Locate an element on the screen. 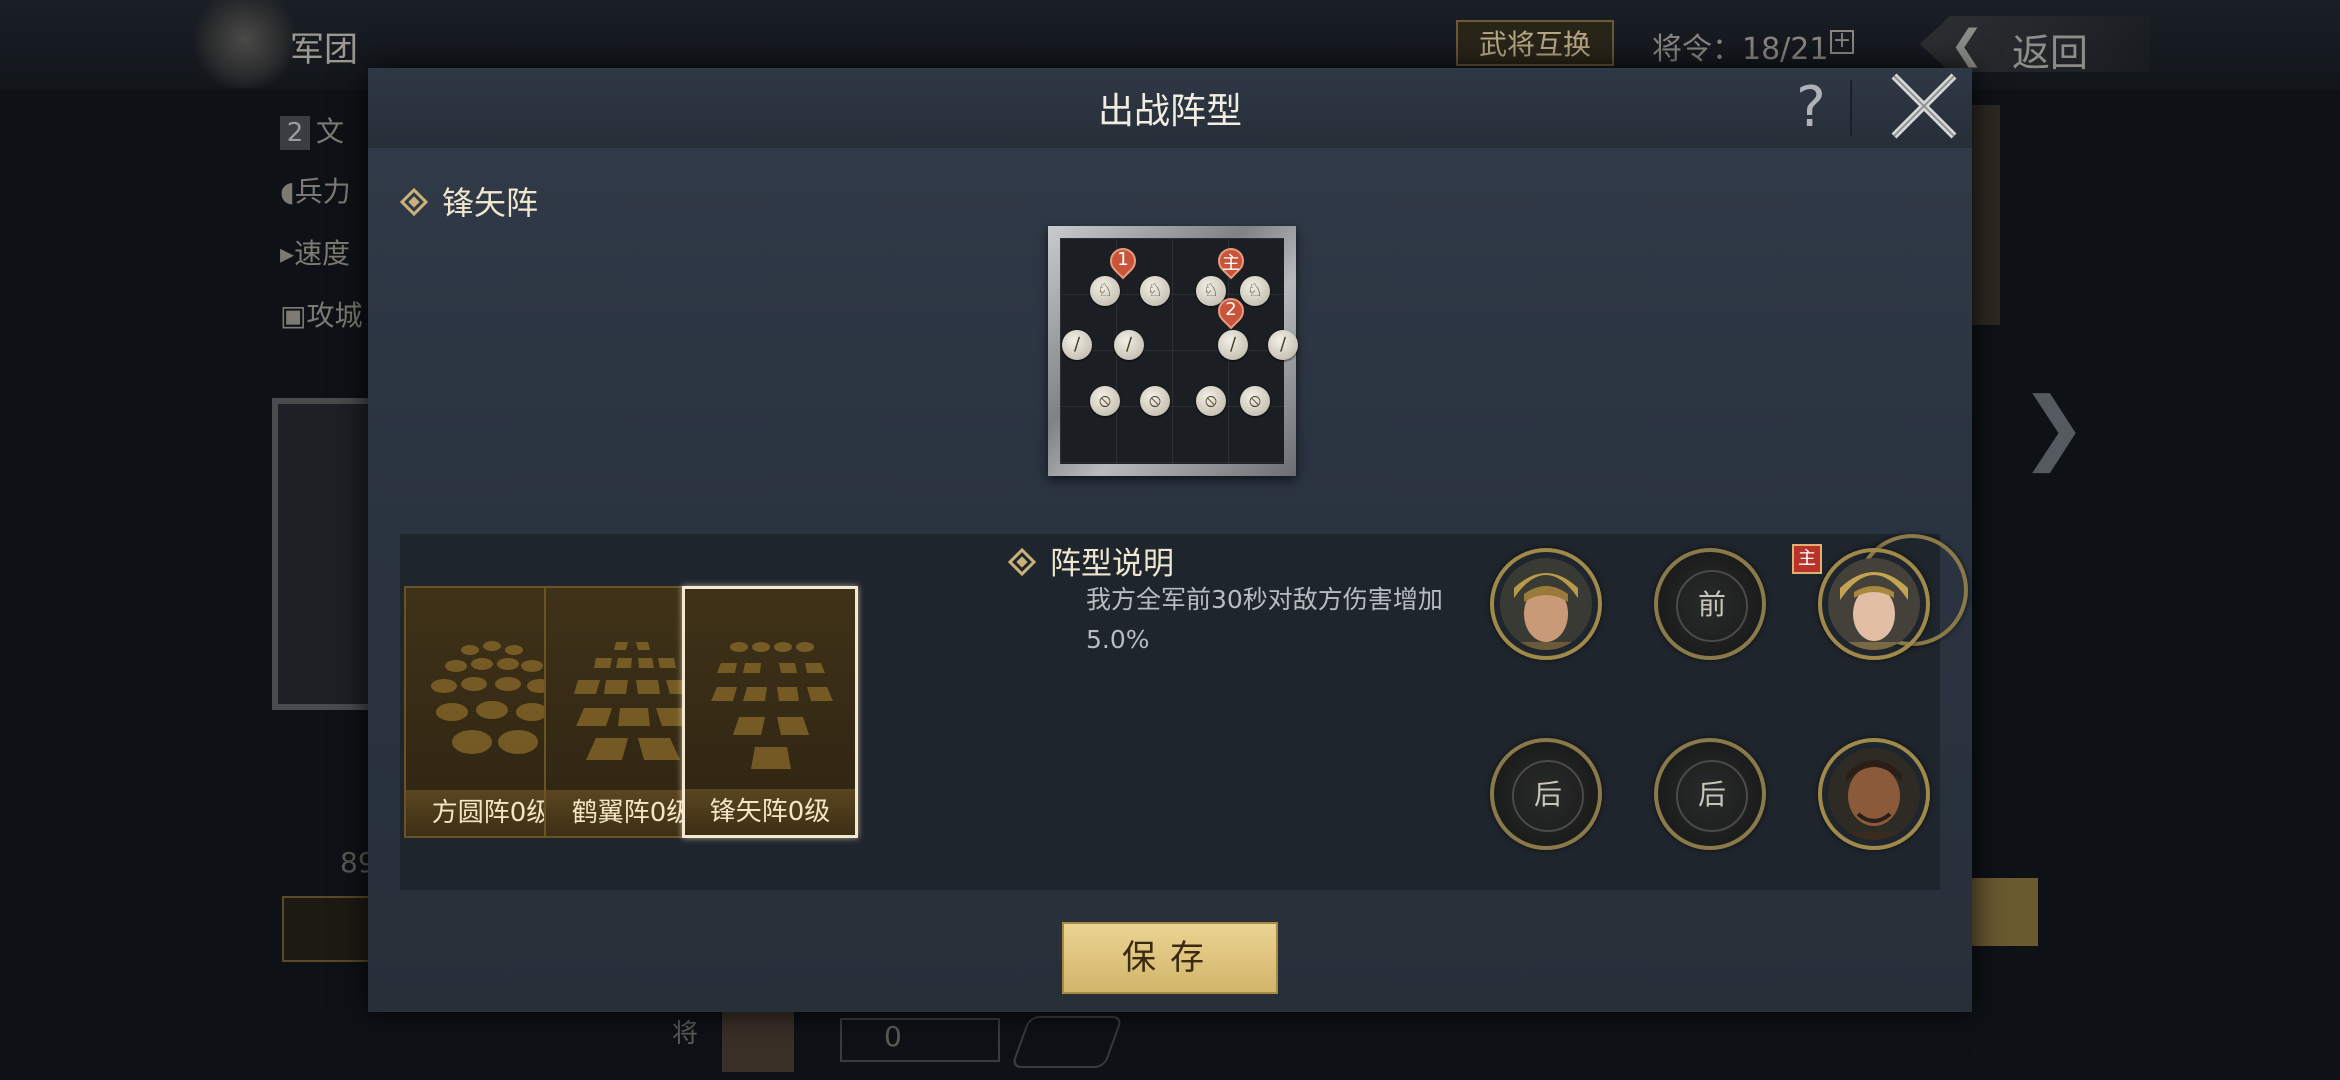 The height and width of the screenshot is (1080, 2340). bottom-label: 将 is located at coordinates (685, 1034).